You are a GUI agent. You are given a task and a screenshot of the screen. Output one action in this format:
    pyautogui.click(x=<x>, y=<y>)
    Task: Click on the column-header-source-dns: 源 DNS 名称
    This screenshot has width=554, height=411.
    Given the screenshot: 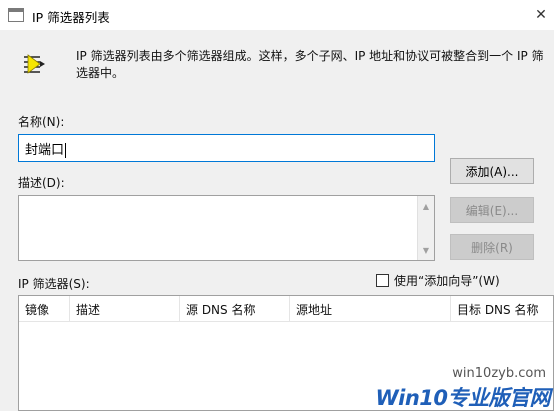 What is the action you would take?
    pyautogui.click(x=235, y=309)
    